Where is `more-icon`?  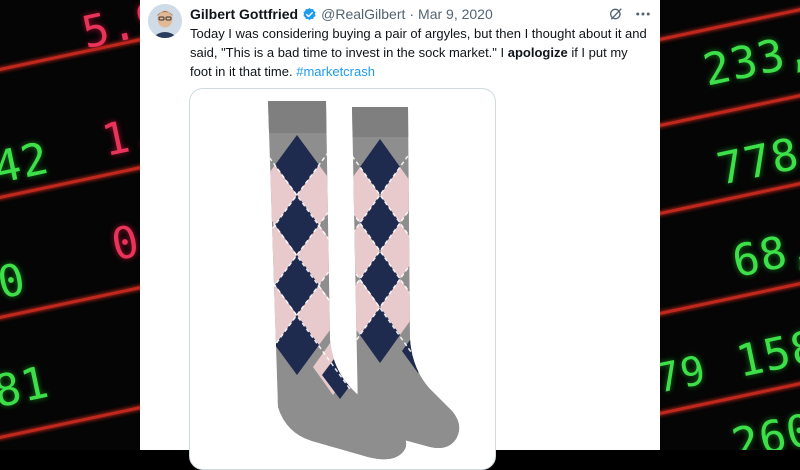
more-icon is located at coordinates (643, 14).